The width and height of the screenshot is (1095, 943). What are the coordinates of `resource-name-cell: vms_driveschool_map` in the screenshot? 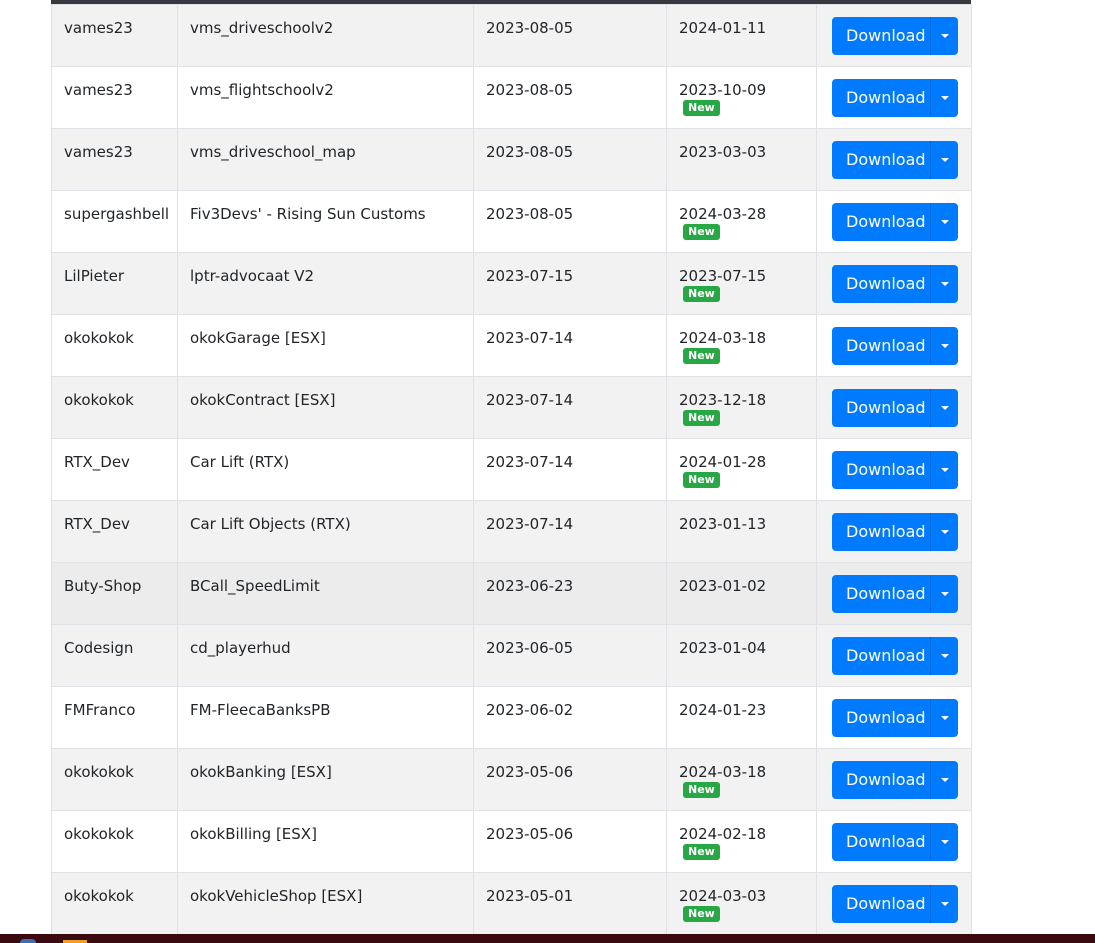 It's located at (325, 159).